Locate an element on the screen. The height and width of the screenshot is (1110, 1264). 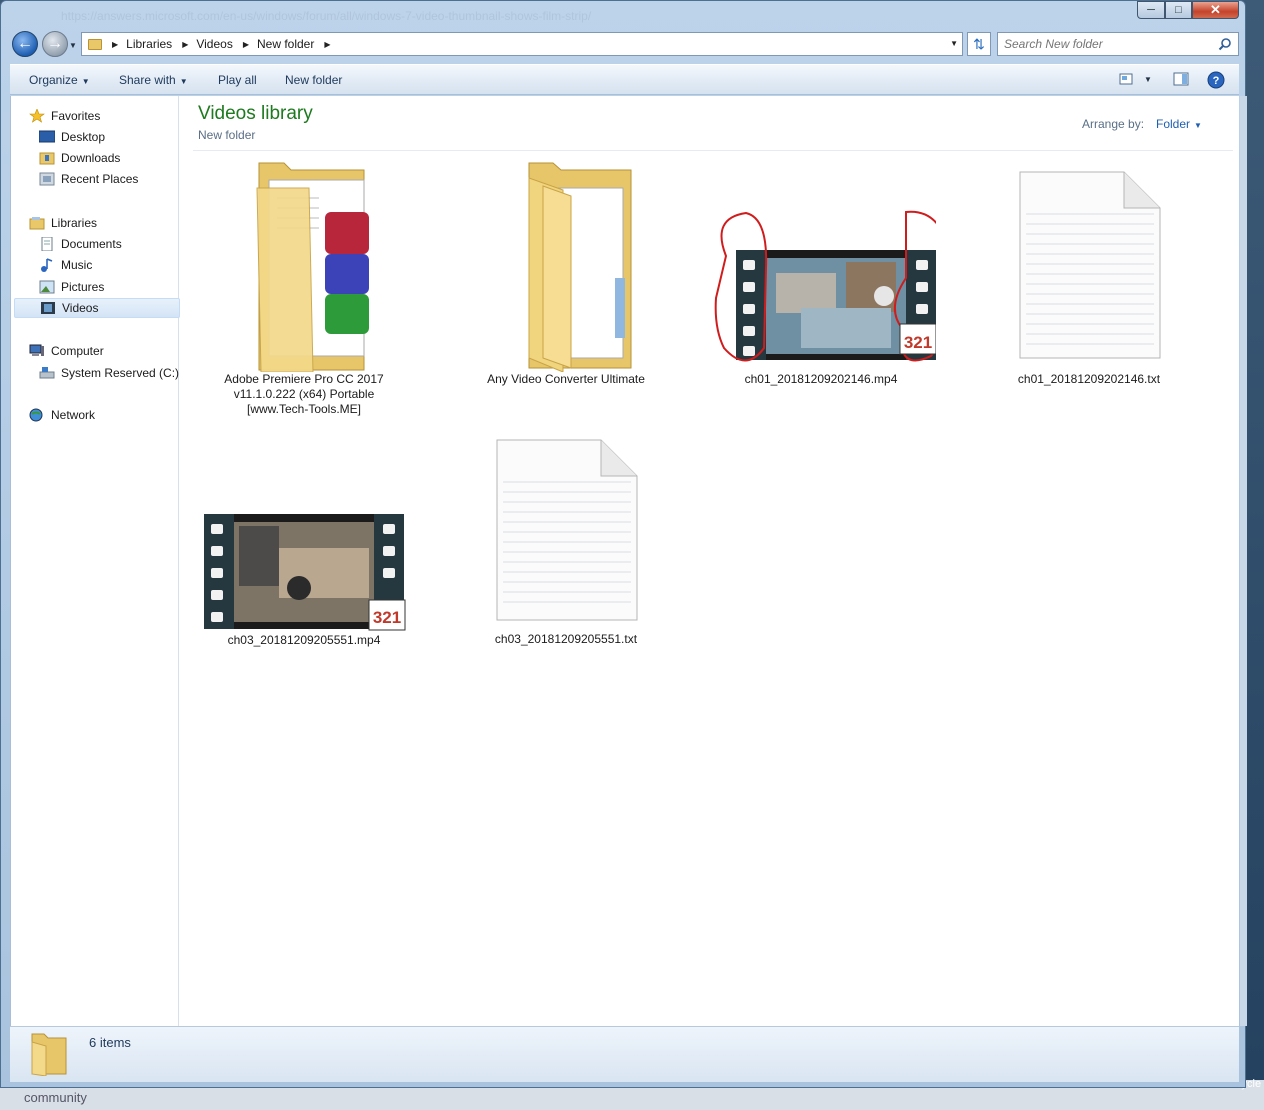
sidebar-item-pictures: Pictures is located at coordinates (122, 287).